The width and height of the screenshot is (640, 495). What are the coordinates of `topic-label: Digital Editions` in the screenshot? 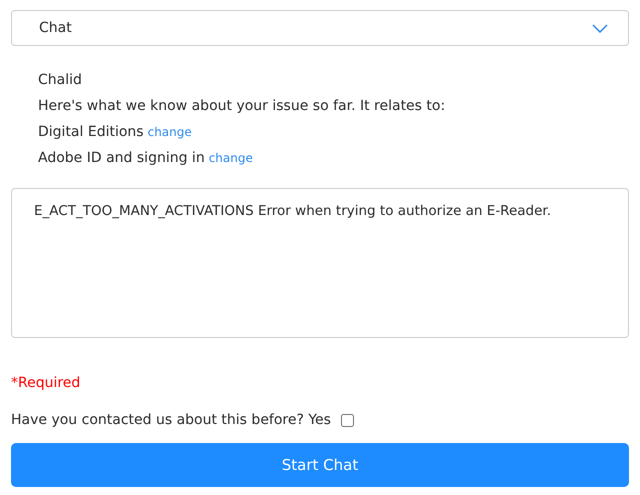 It's located at (91, 132).